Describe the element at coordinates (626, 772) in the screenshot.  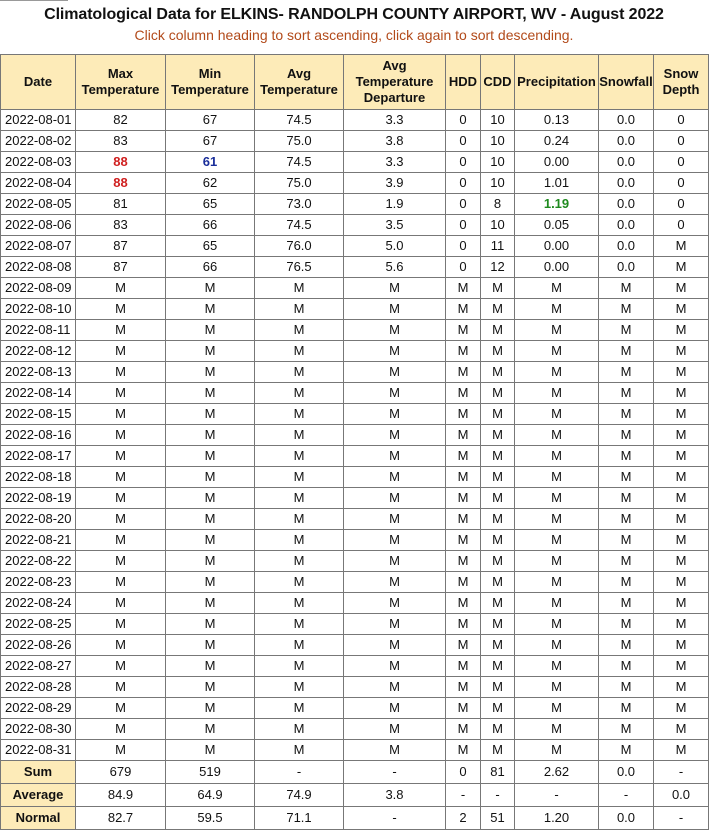
I see `summary-cell-snowfall: 0.0` at that location.